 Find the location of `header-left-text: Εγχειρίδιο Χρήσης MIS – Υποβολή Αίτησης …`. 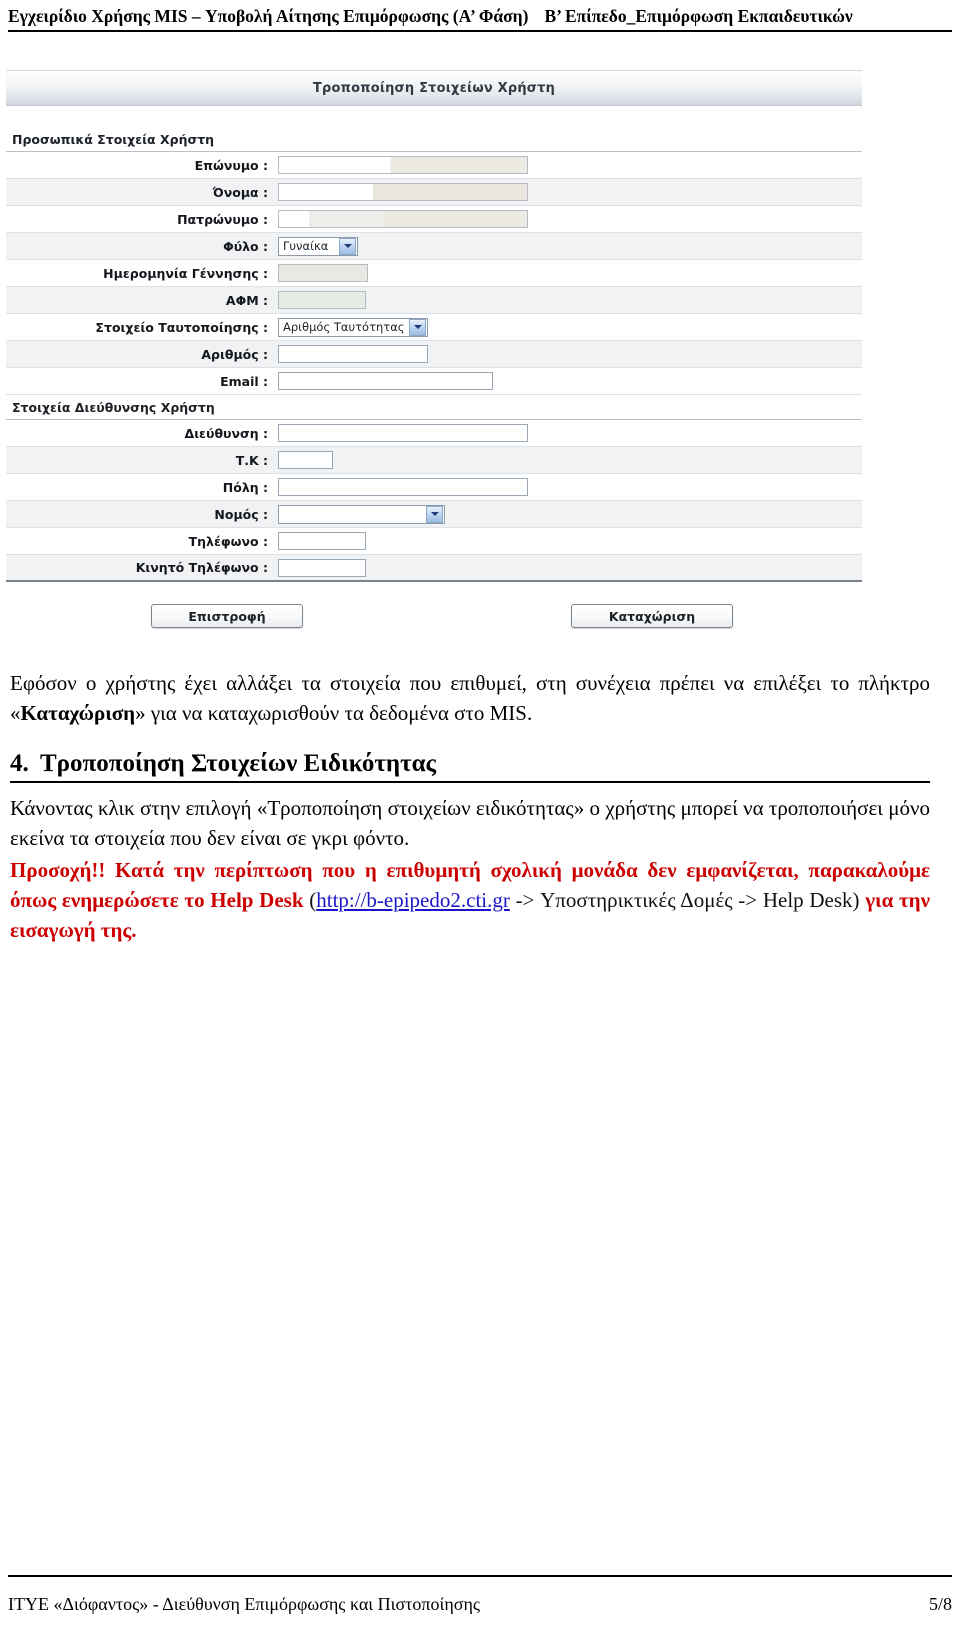

header-left-text: Εγχειρίδιο Χρήσης MIS – Υποβολή Αίτησης … is located at coordinates (268, 16).